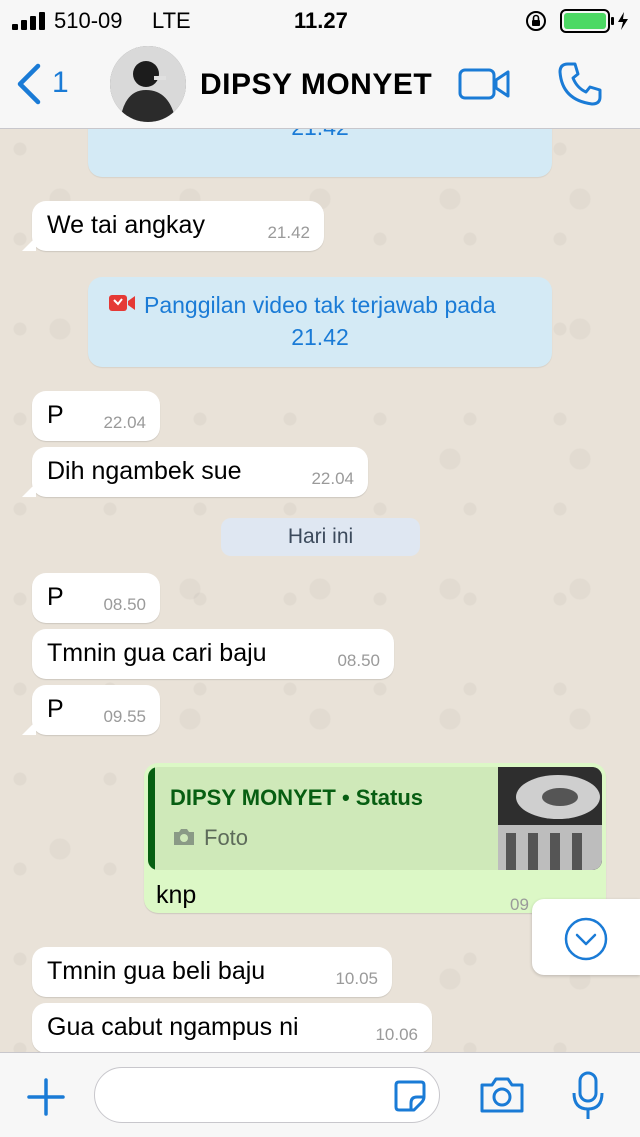 The height and width of the screenshot is (1137, 640). What do you see at coordinates (356, 978) in the screenshot?
I see `message-time: 10.05` at bounding box center [356, 978].